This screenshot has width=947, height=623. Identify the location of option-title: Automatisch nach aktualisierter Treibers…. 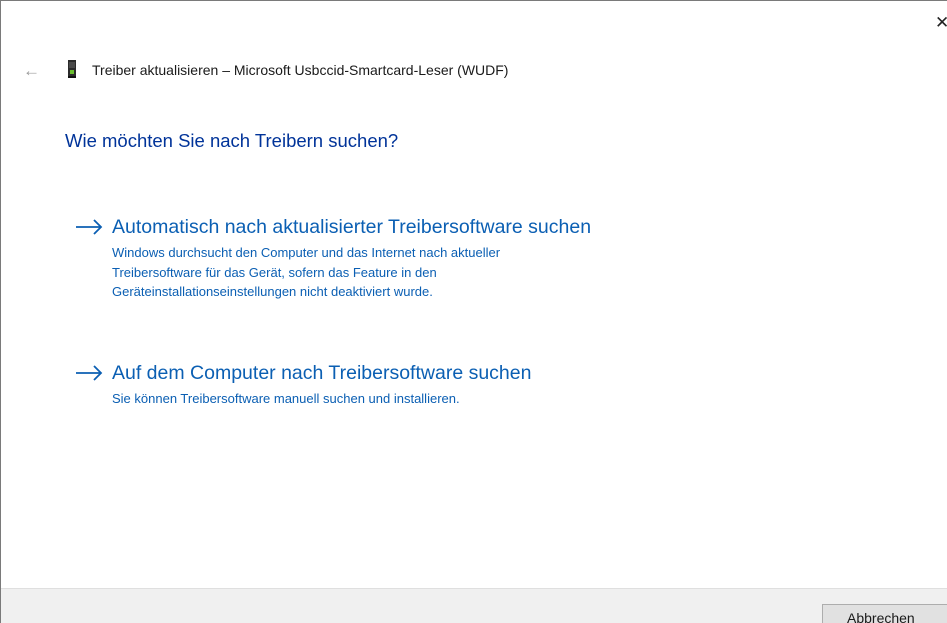
(351, 227).